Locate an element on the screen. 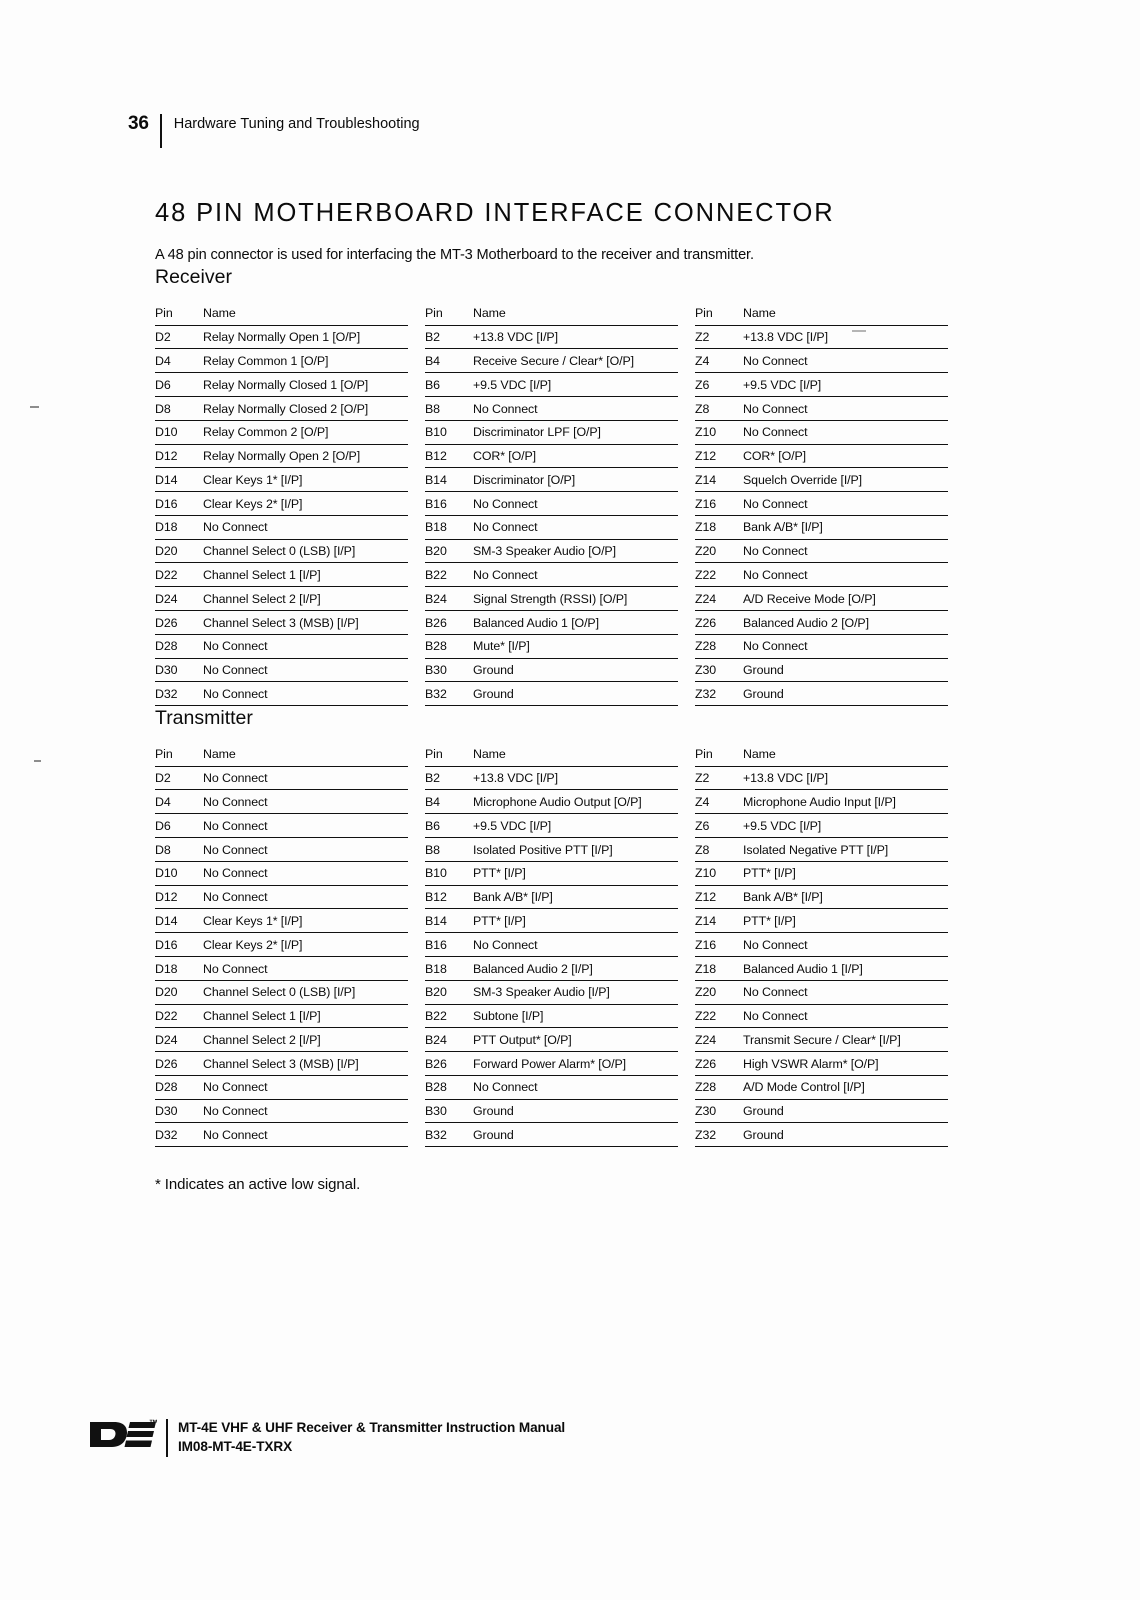 The width and height of the screenshot is (1140, 1600). table-row: Z4 No Connect is located at coordinates (821, 361).